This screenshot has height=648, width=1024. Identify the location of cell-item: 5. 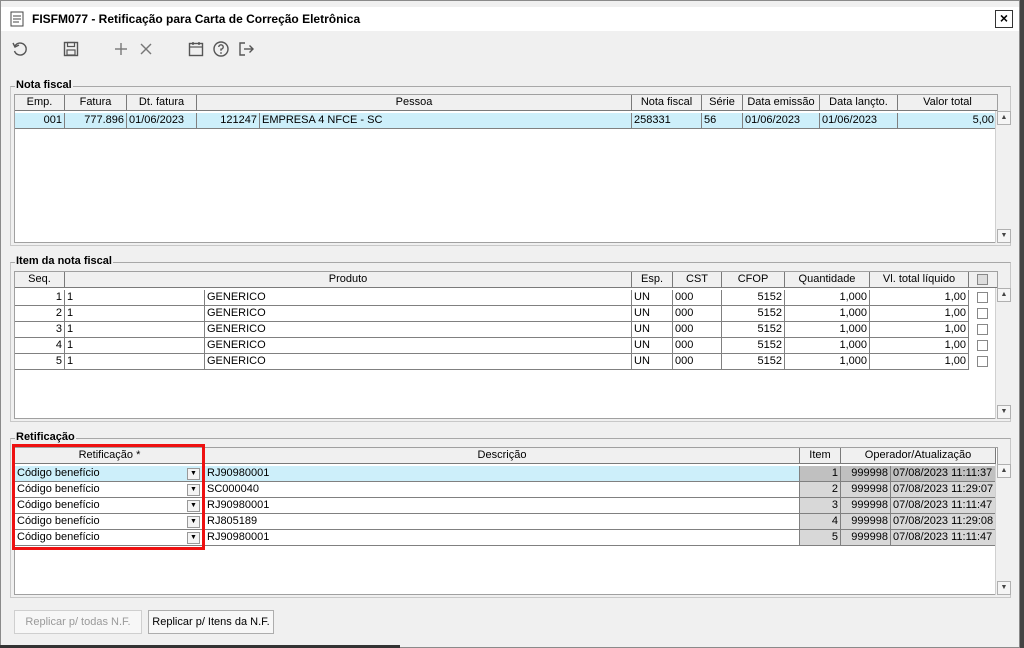
(820, 538).